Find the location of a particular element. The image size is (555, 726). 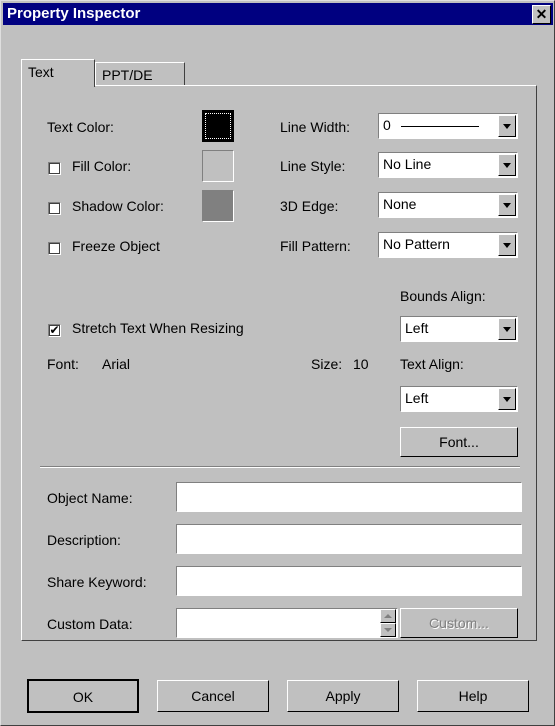

font-name: Arial is located at coordinates (116, 364).